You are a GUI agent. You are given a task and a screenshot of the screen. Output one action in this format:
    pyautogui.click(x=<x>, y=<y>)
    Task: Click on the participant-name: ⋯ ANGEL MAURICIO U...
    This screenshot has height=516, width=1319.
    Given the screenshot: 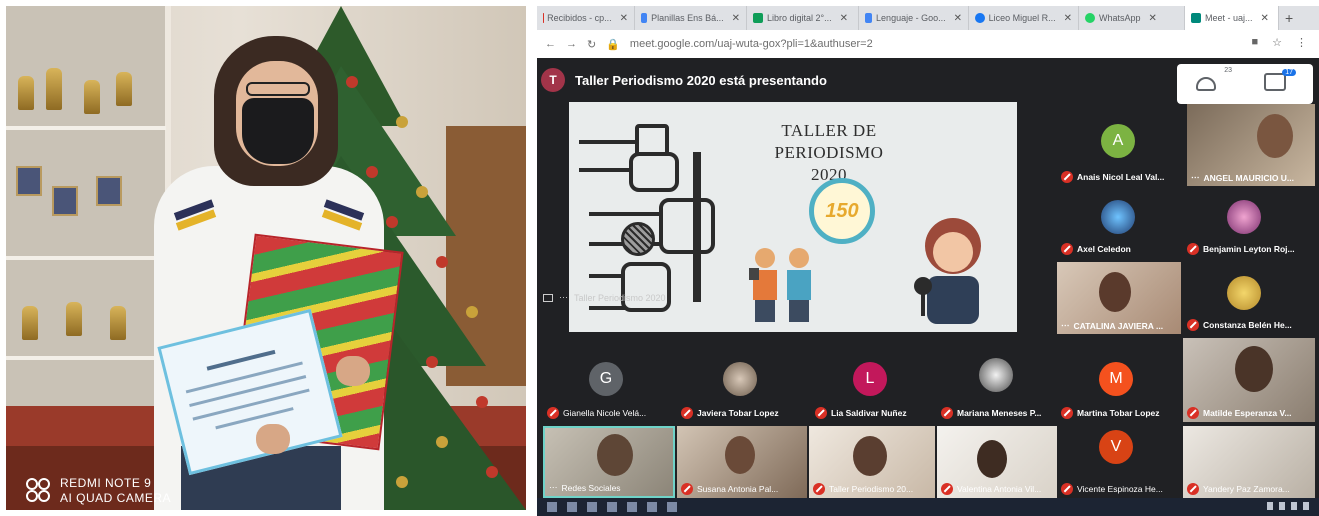 What is the action you would take?
    pyautogui.click(x=1243, y=177)
    